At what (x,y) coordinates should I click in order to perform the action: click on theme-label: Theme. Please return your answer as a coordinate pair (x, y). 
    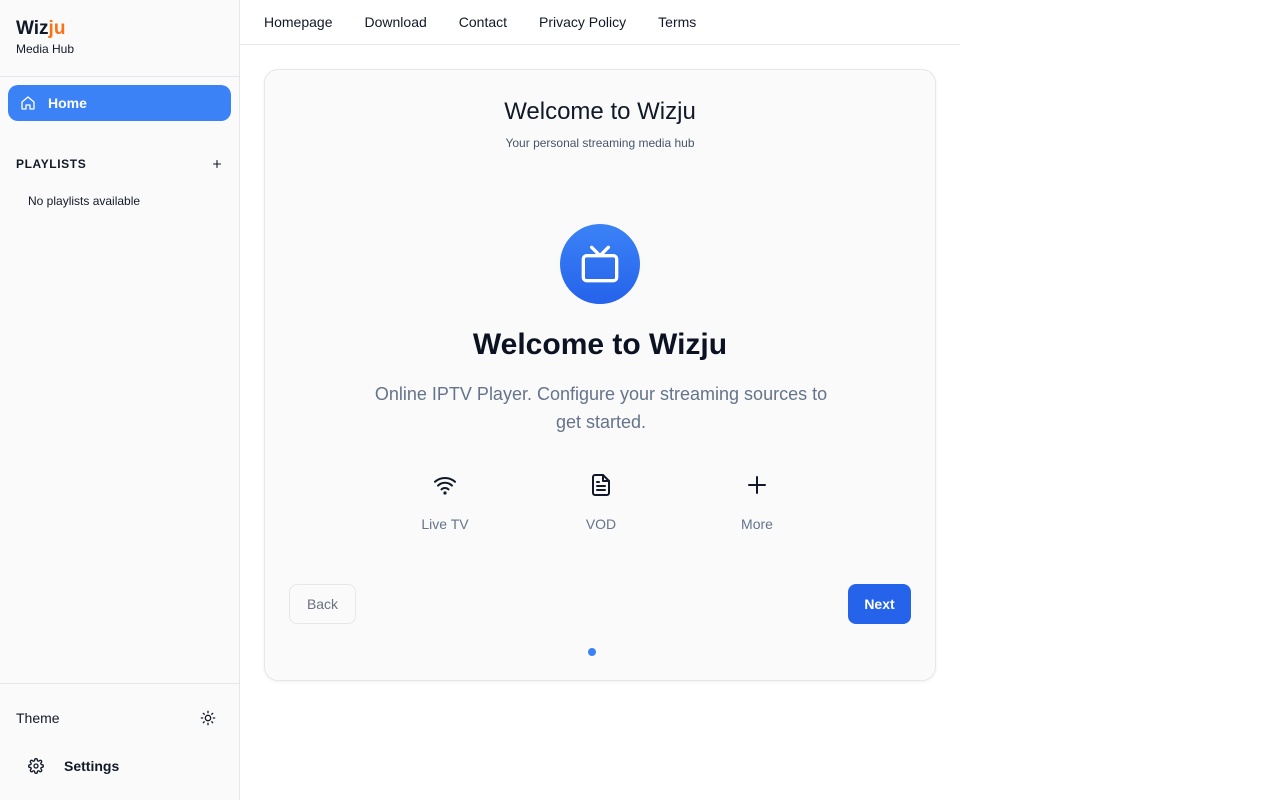
    Looking at the image, I should click on (38, 718).